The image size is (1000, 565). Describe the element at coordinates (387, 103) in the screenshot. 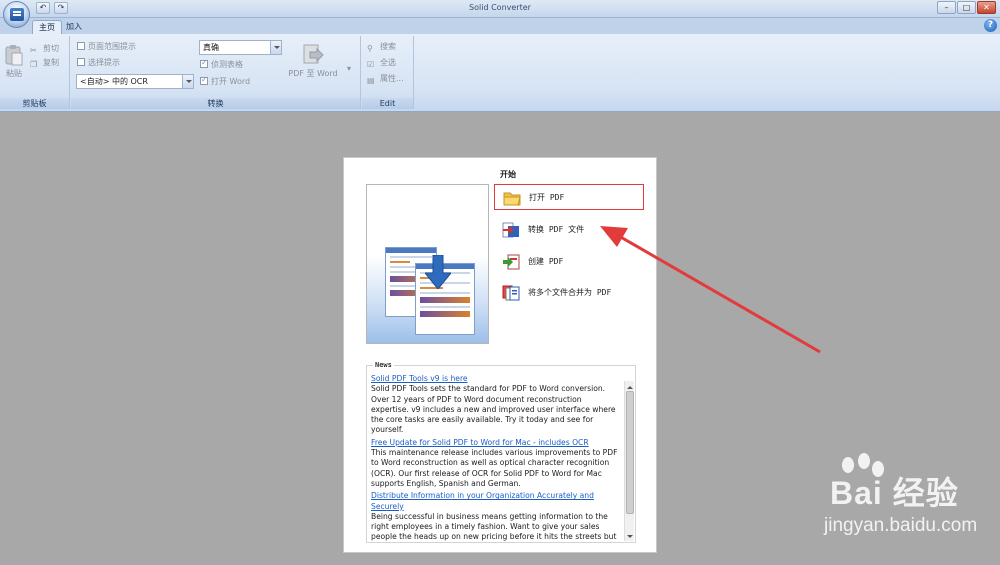

I see `edit-group-label: Edit` at that location.